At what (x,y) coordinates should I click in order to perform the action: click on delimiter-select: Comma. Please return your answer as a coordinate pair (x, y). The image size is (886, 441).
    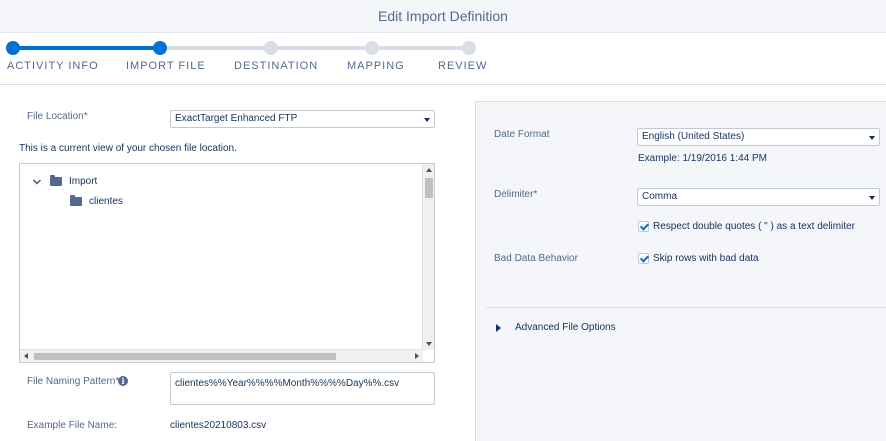
    Looking at the image, I should click on (758, 197).